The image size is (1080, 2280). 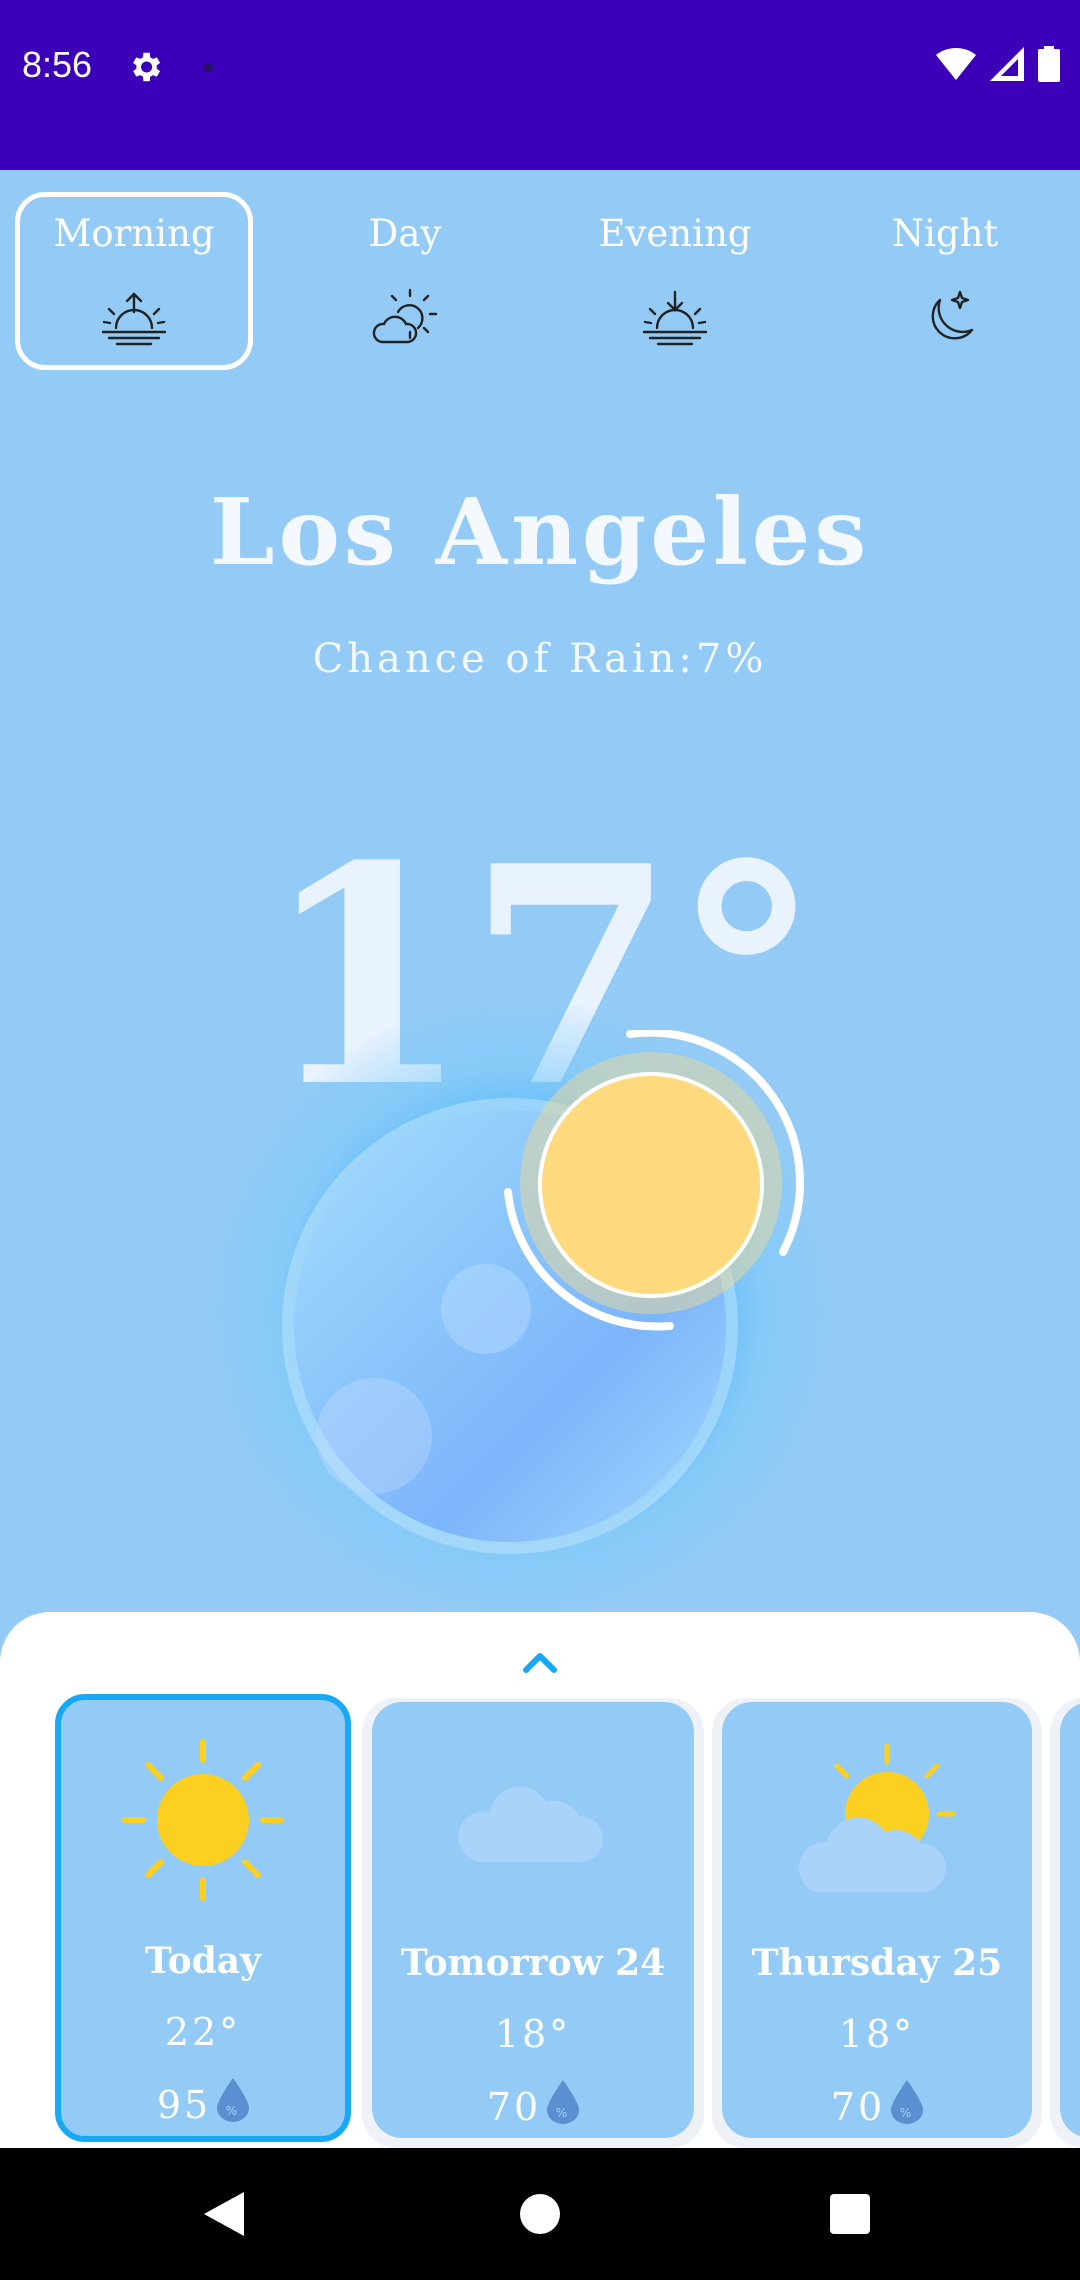 I want to click on sun-icon, so click(x=203, y=1820).